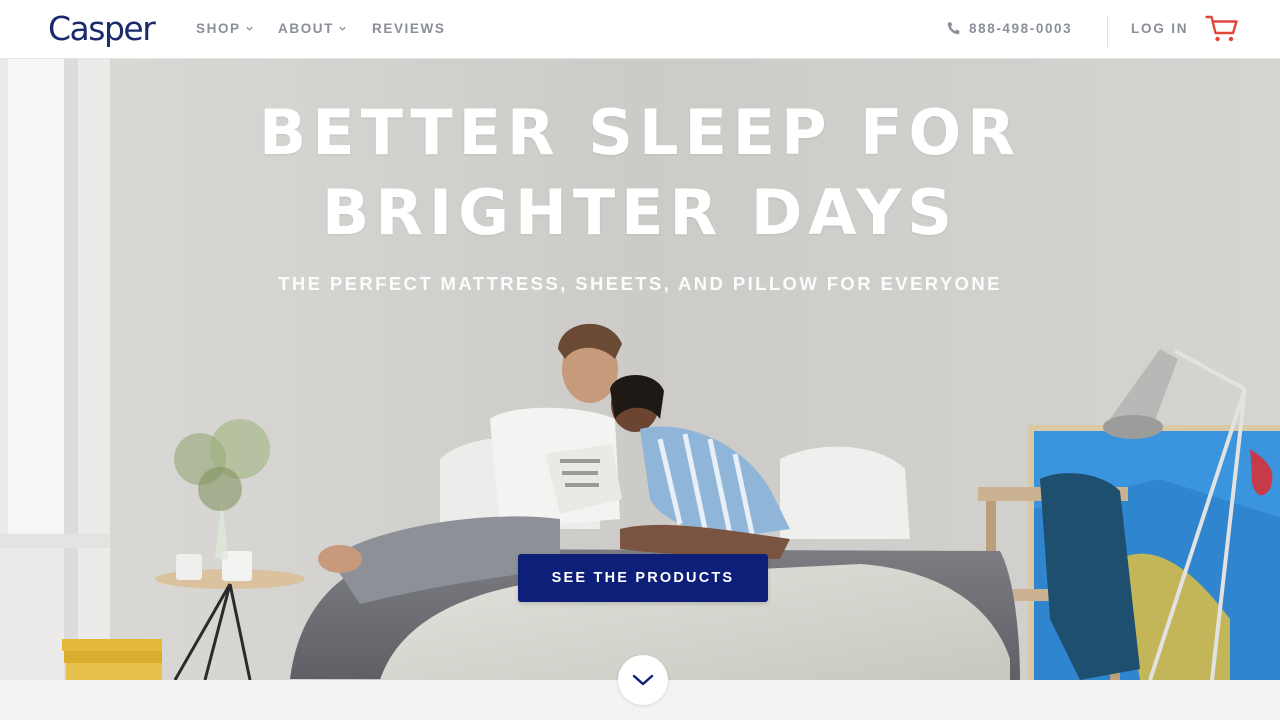 This screenshot has height=720, width=1280. Describe the element at coordinates (643, 578) in the screenshot. I see `see-products-button: SEE THE PRODUCTS` at that location.